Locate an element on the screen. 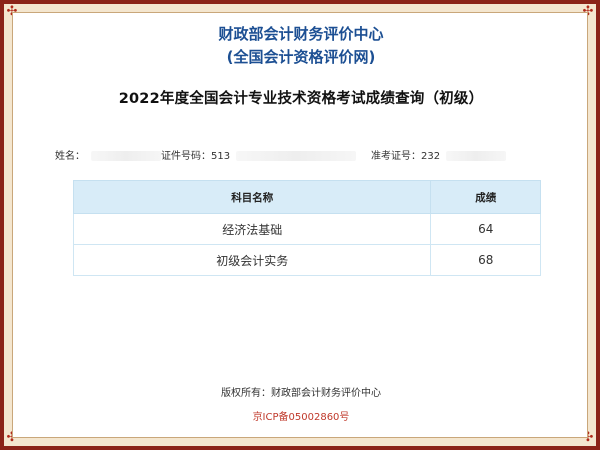 The image size is (600, 450). candidate-id: 证件号码：513 is located at coordinates (259, 154).